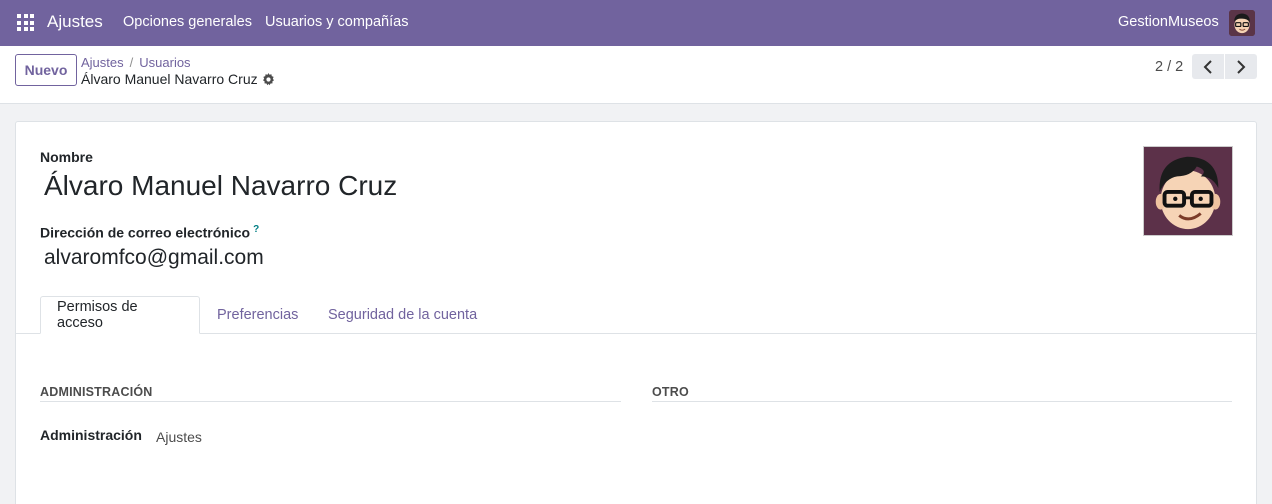 Image resolution: width=1272 pixels, height=504 pixels. What do you see at coordinates (136, 62) in the screenshot?
I see `breadcrumb: Ajustes / Usuarios` at bounding box center [136, 62].